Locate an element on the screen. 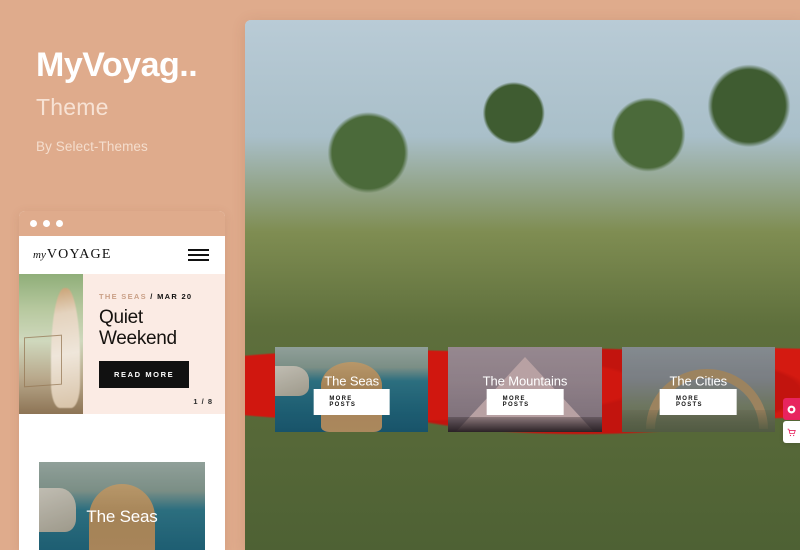 This screenshot has width=800, height=550. category-card-cities: The Cities MORE POSTS is located at coordinates (698, 389).